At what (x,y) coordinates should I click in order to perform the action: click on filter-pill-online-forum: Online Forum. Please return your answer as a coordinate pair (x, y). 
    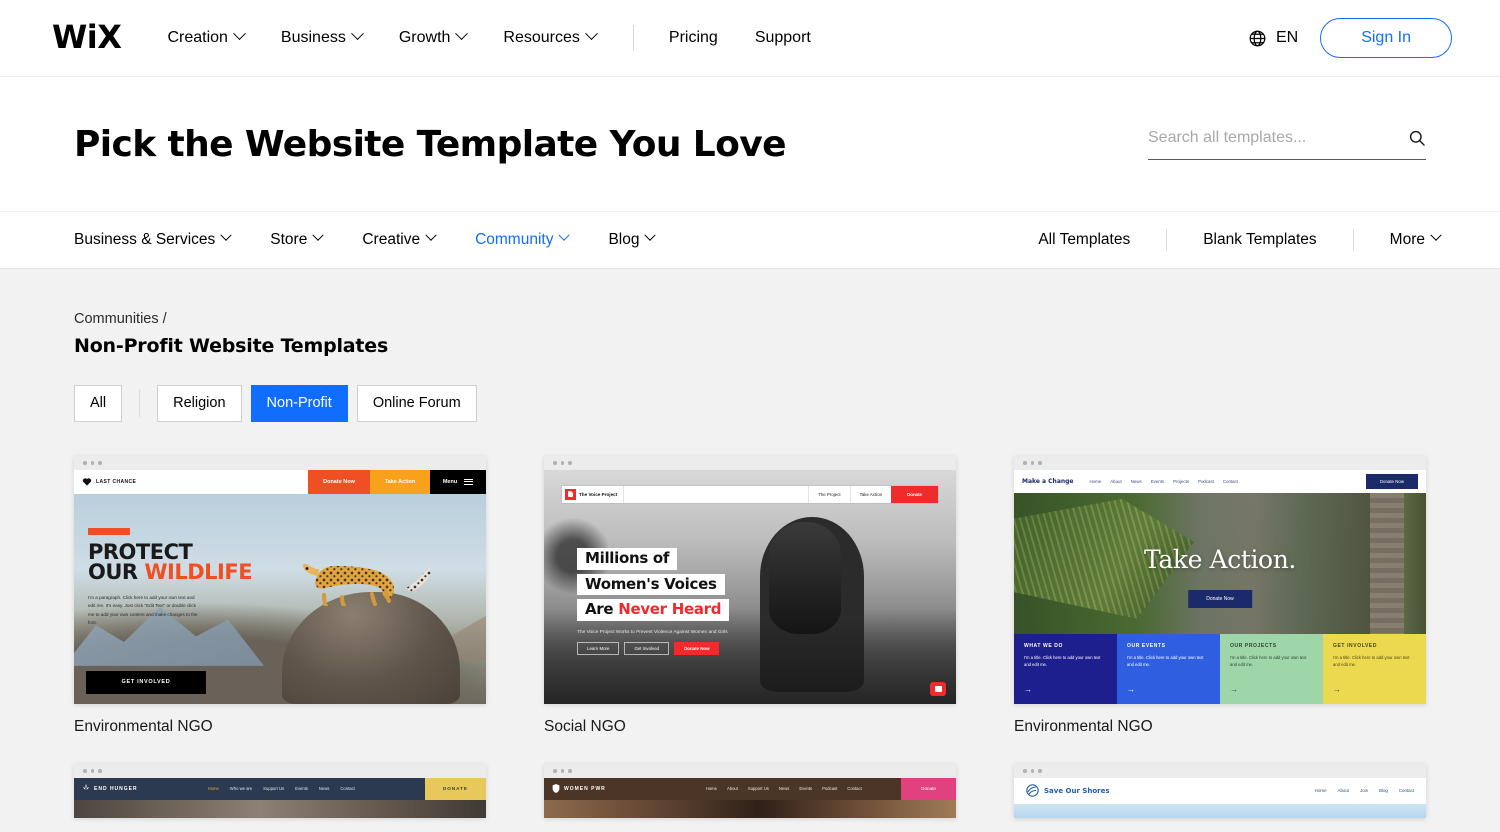
    Looking at the image, I should click on (416, 403).